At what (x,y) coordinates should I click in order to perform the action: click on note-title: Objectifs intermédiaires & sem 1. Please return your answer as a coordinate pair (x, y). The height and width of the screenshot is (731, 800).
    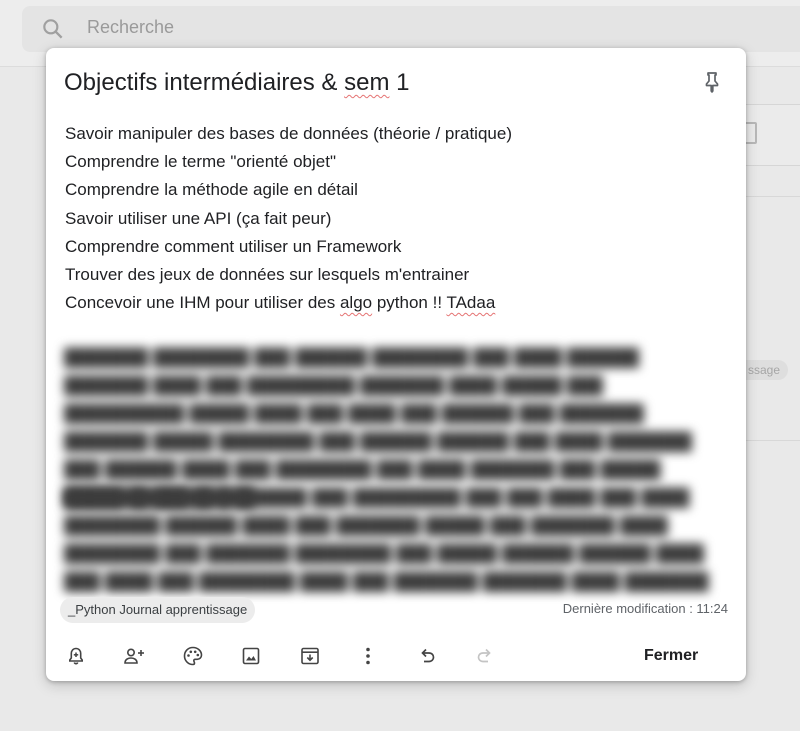
    Looking at the image, I should click on (236, 83).